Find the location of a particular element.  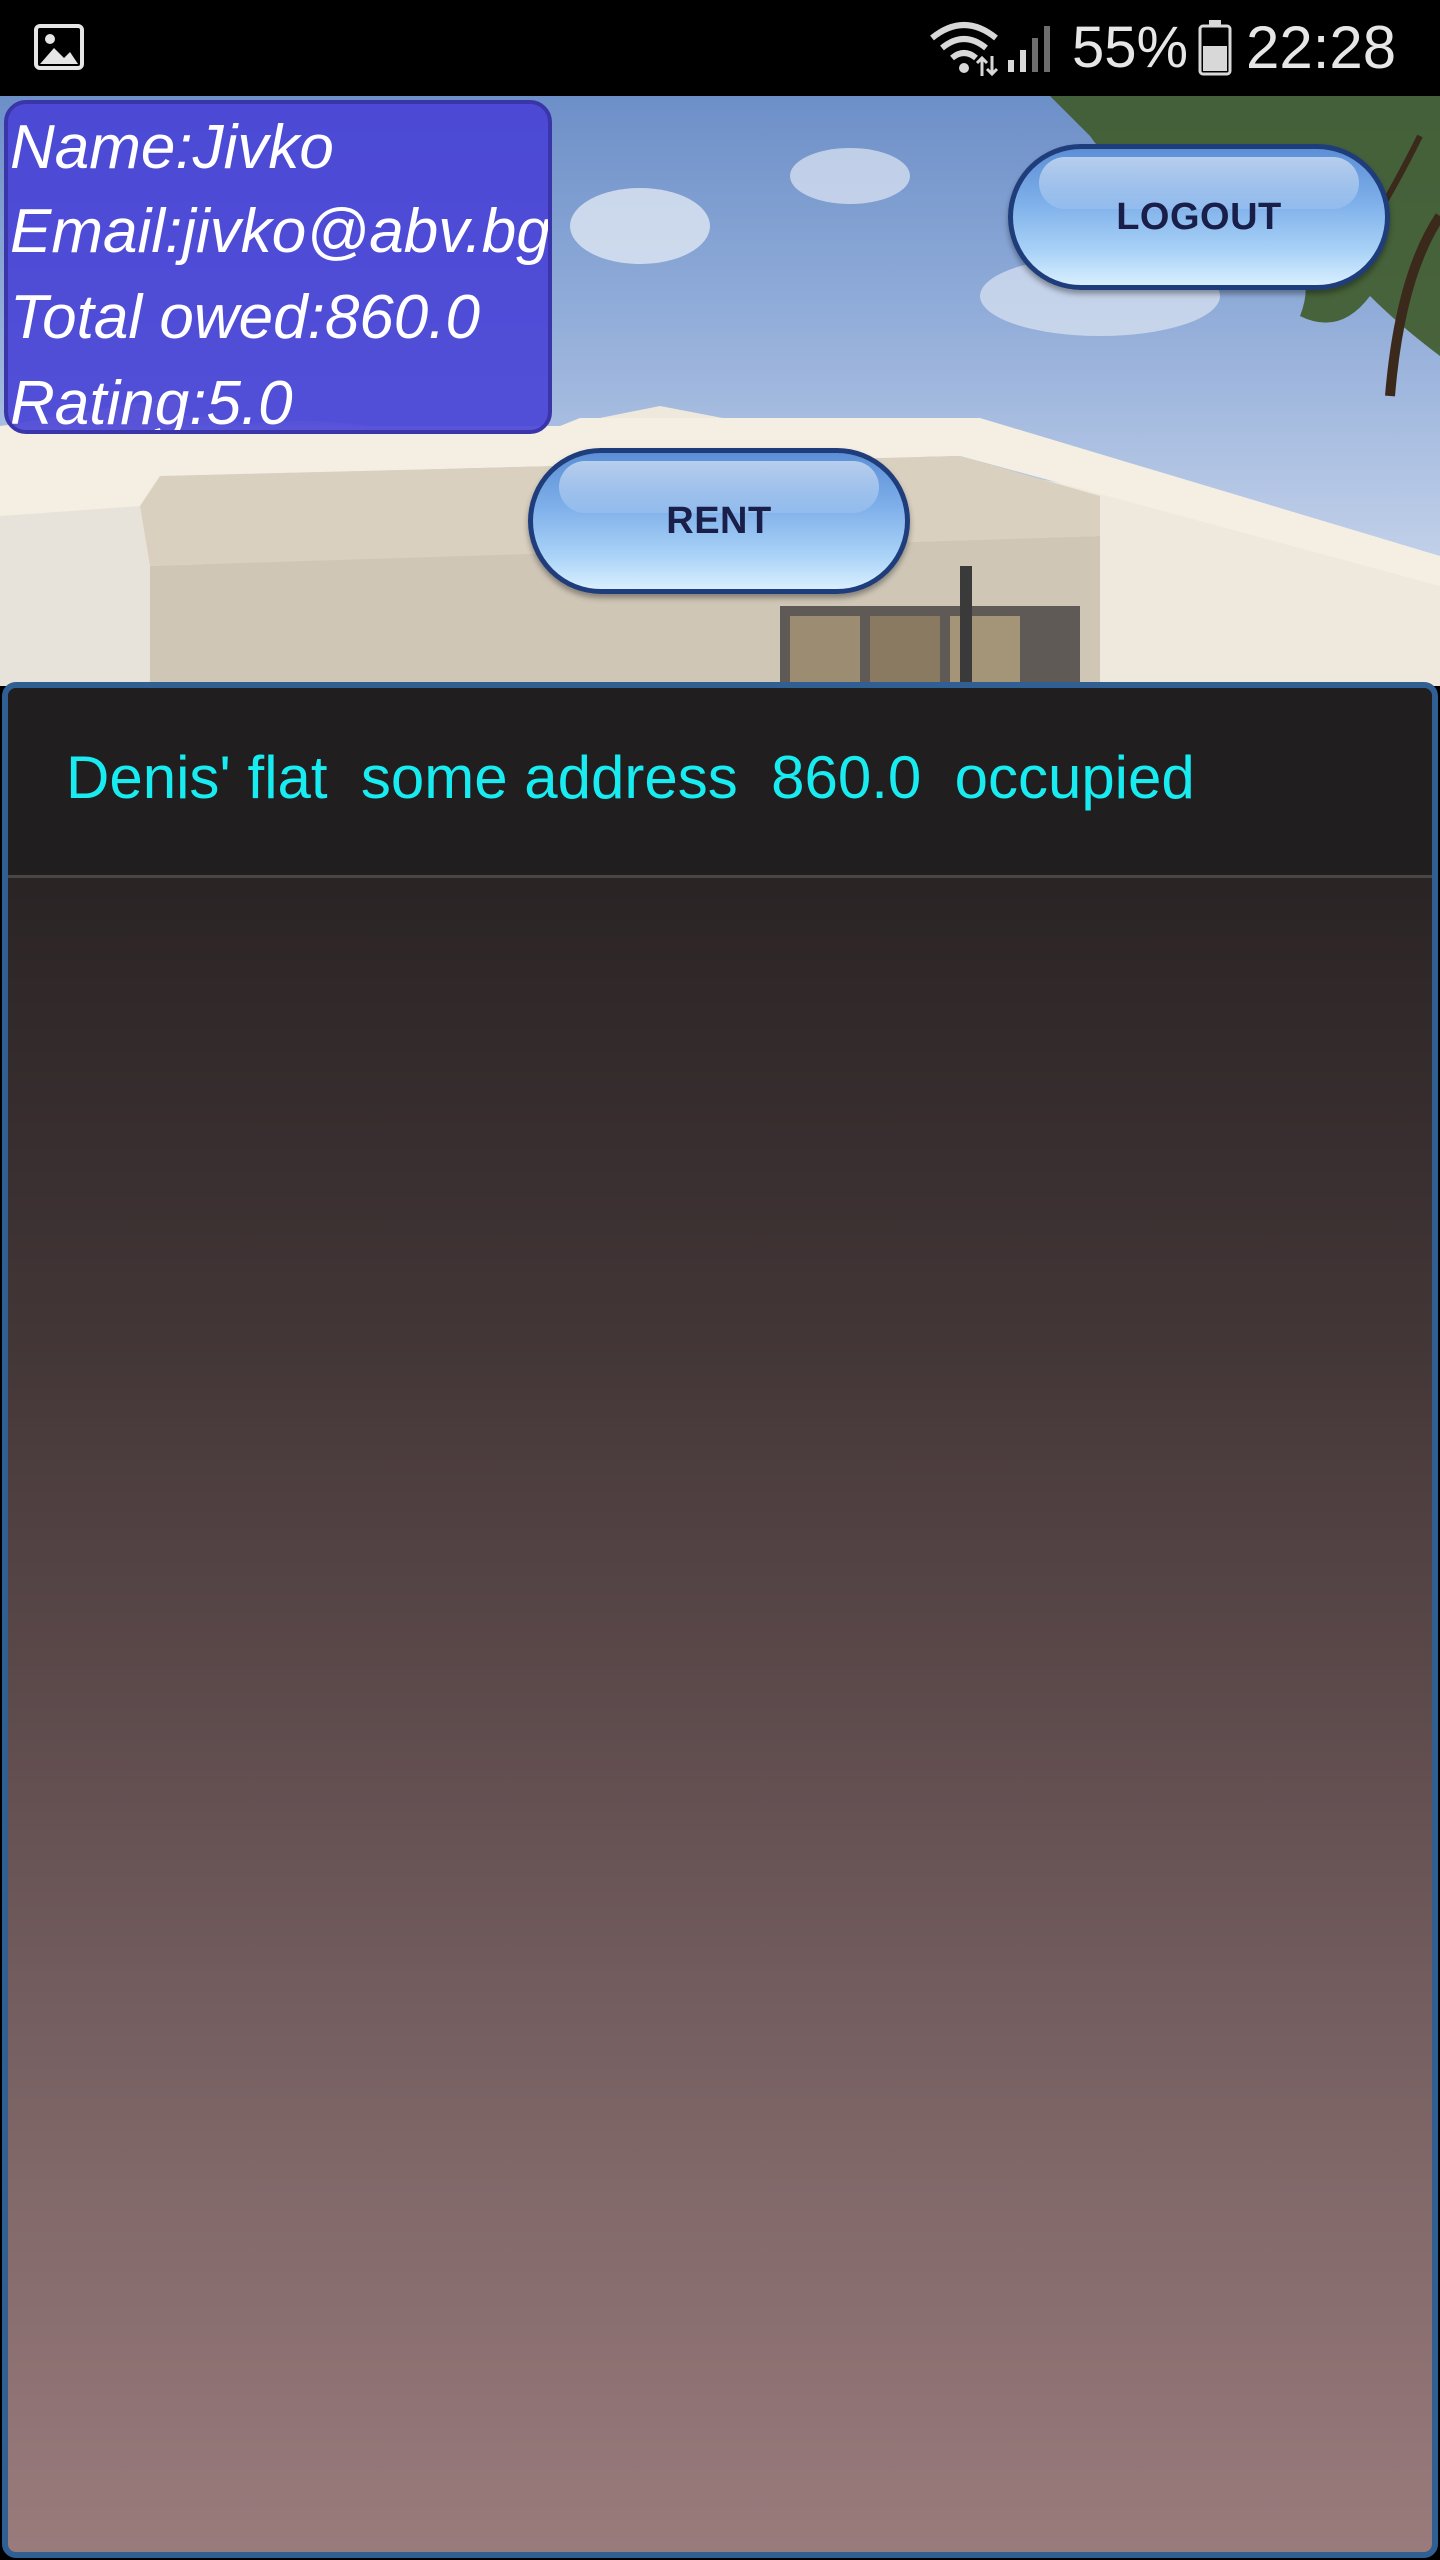

logout-button: LOGOUT is located at coordinates (1199, 217).